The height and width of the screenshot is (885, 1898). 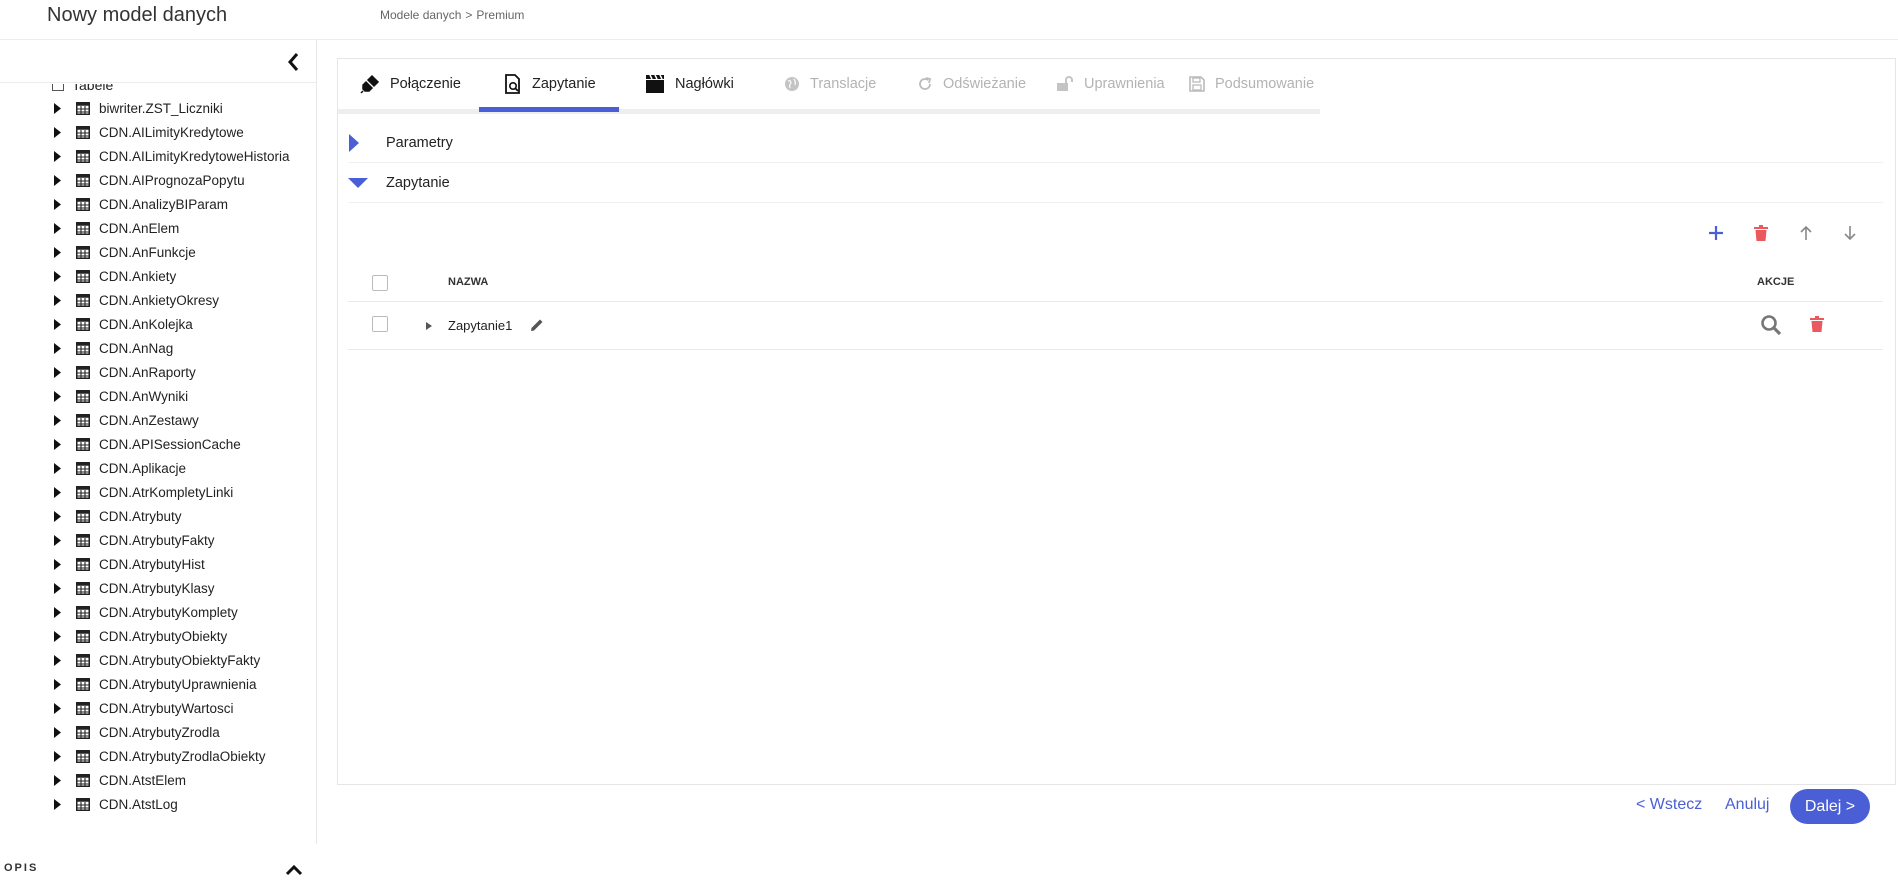 What do you see at coordinates (1110, 84) in the screenshot?
I see `tab-permissions: Uprawnienia` at bounding box center [1110, 84].